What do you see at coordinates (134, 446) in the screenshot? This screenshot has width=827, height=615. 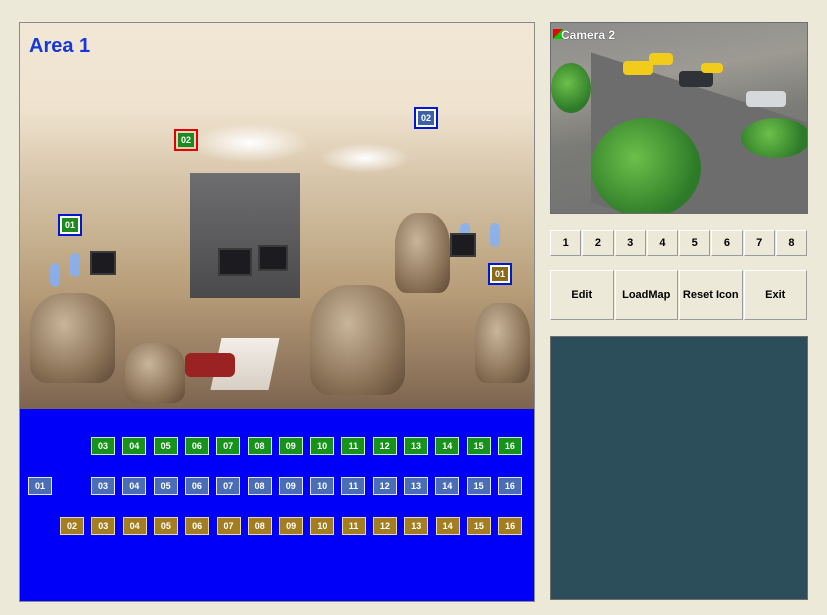 I see `camera-icon-green-04: 04` at bounding box center [134, 446].